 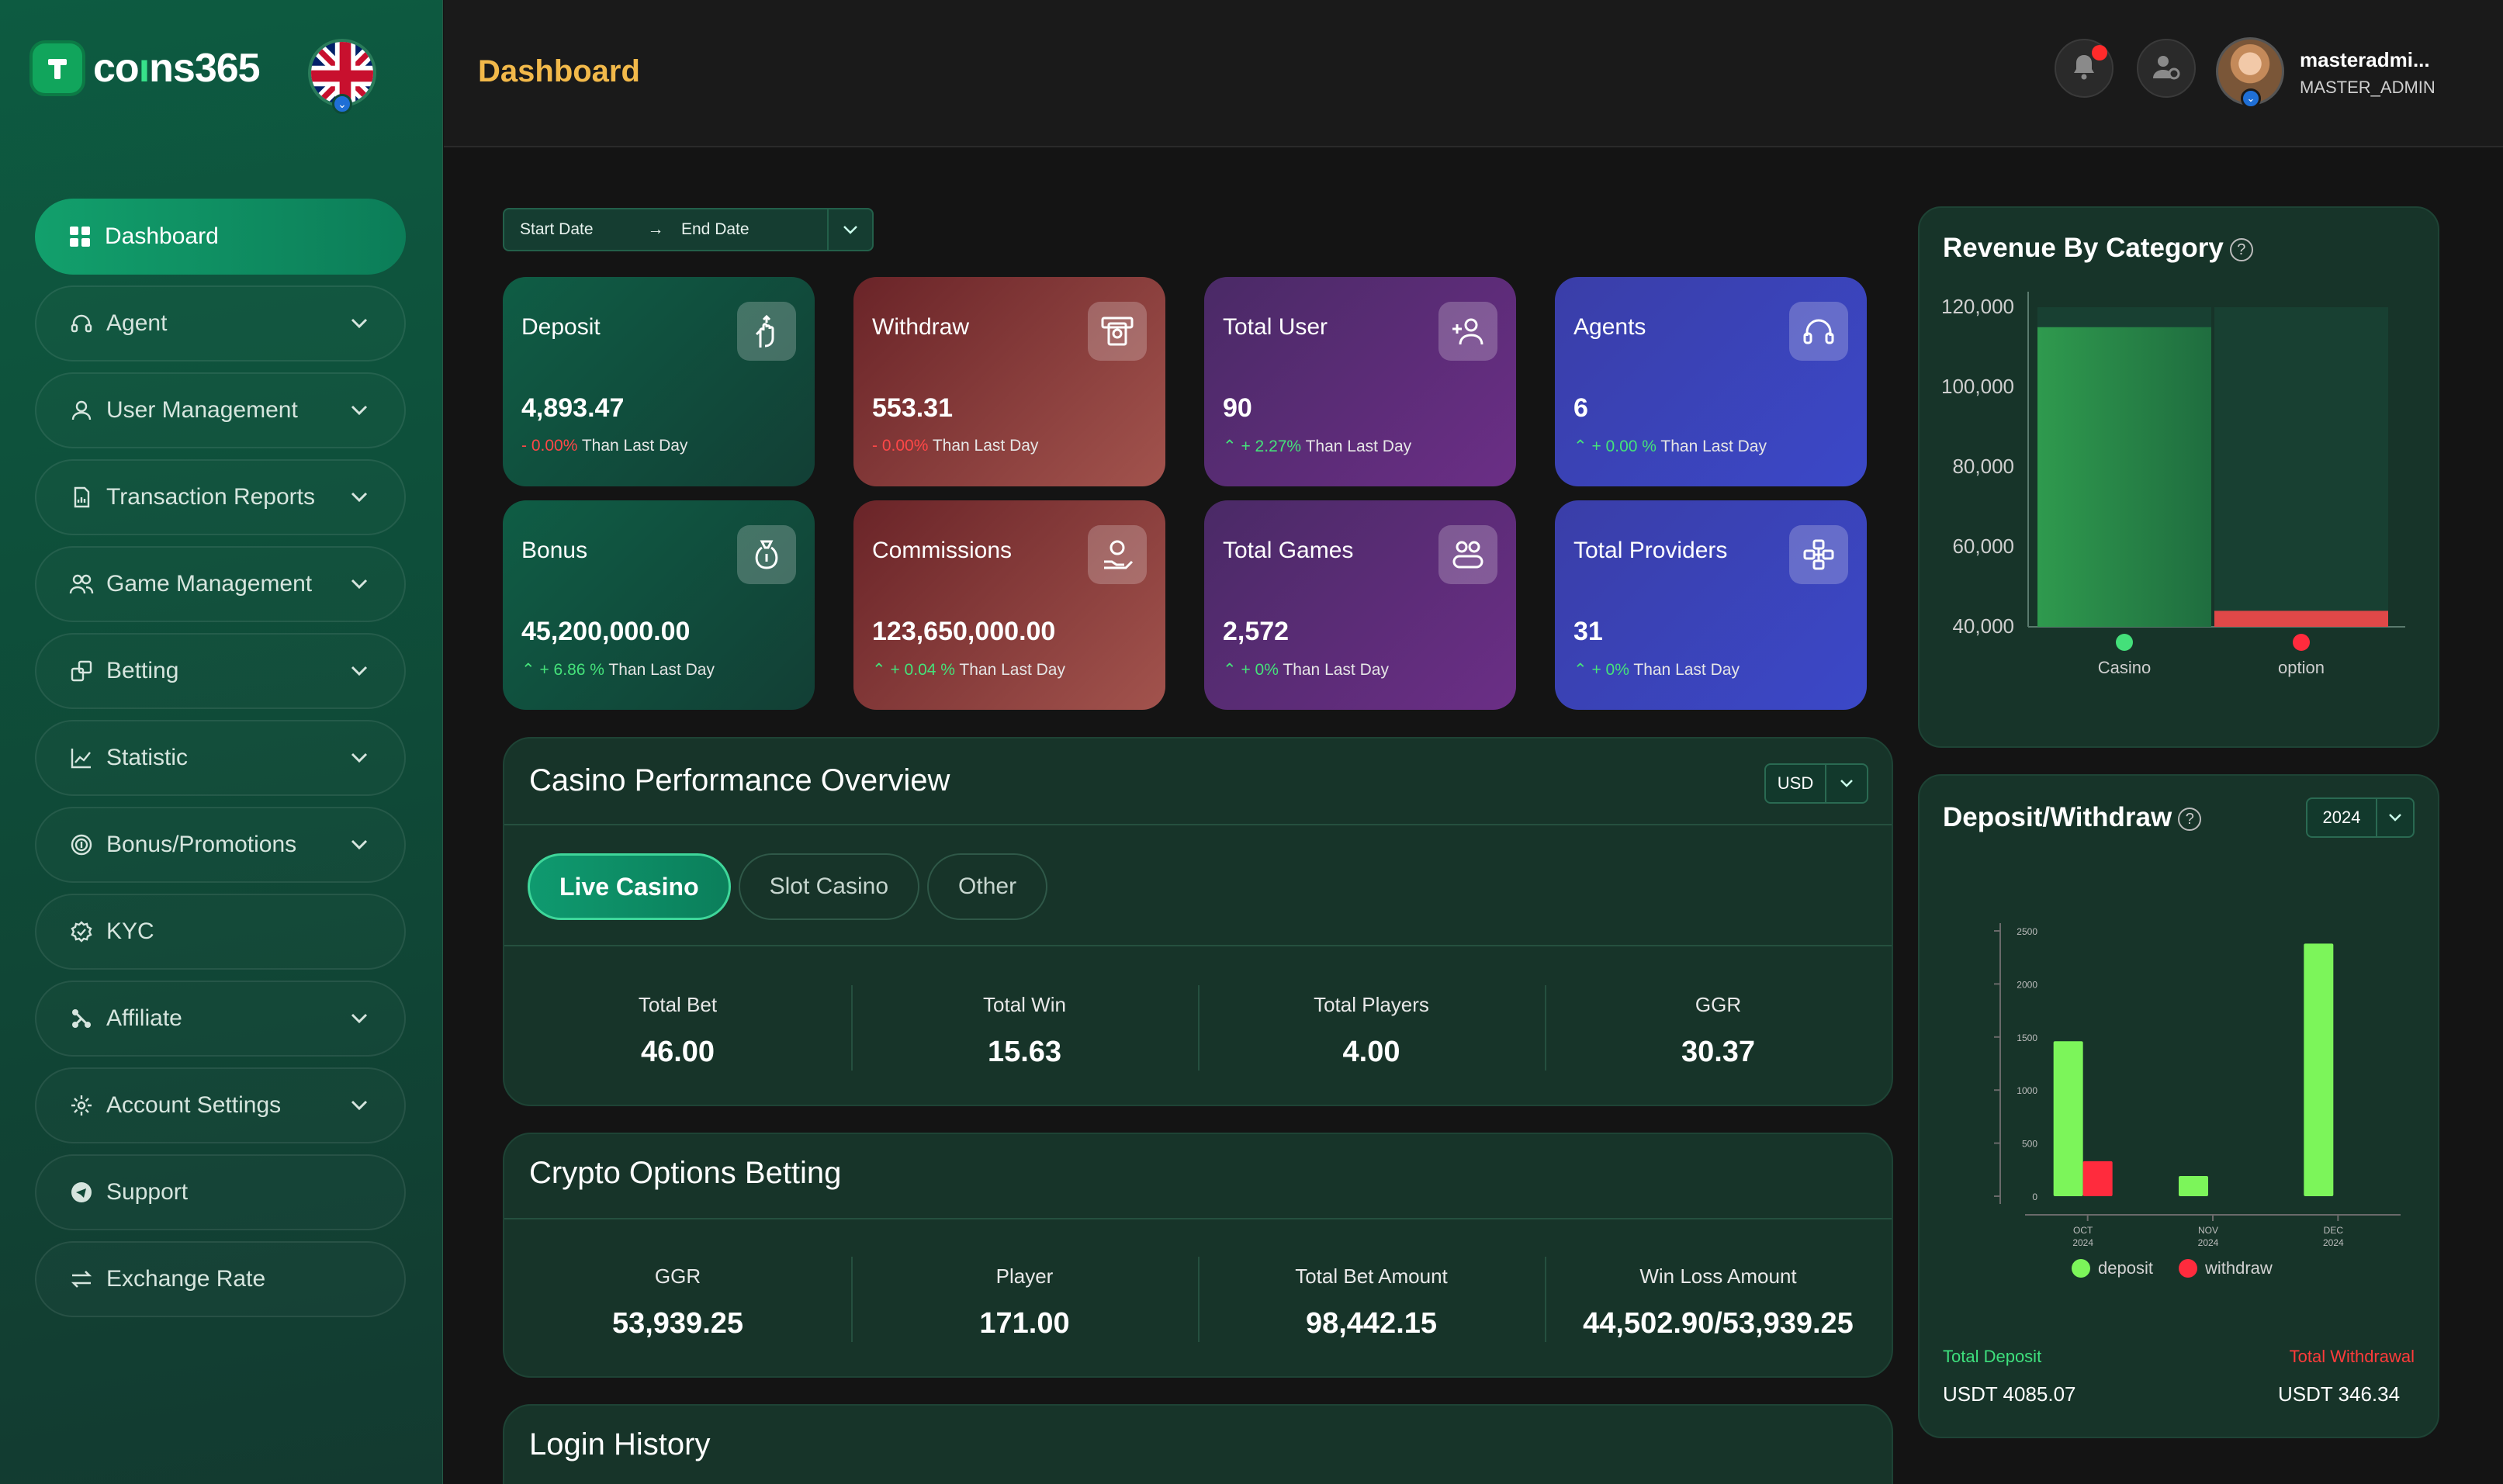 What do you see at coordinates (147, 1192) in the screenshot?
I see `sidebar-item-label: Support` at bounding box center [147, 1192].